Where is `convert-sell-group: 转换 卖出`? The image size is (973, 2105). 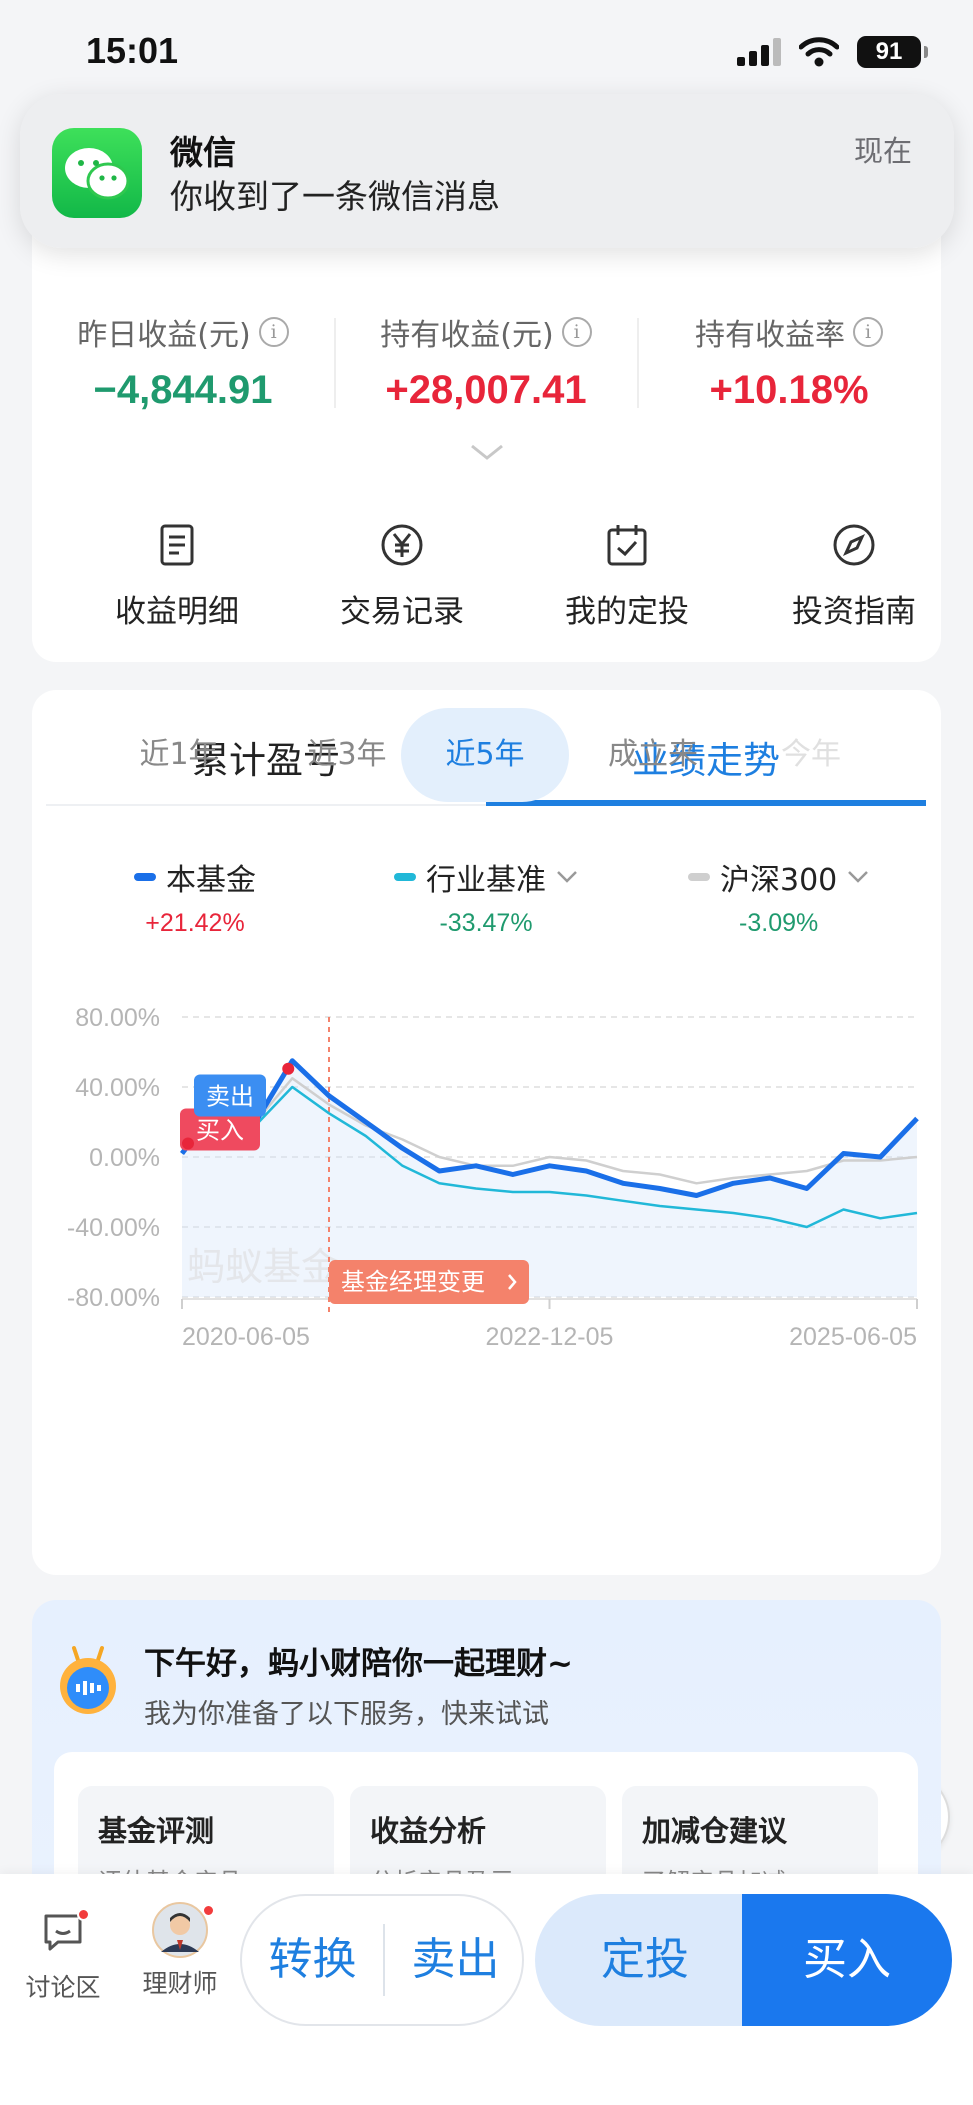
convert-sell-group: 转换 卖出 is located at coordinates (382, 1960).